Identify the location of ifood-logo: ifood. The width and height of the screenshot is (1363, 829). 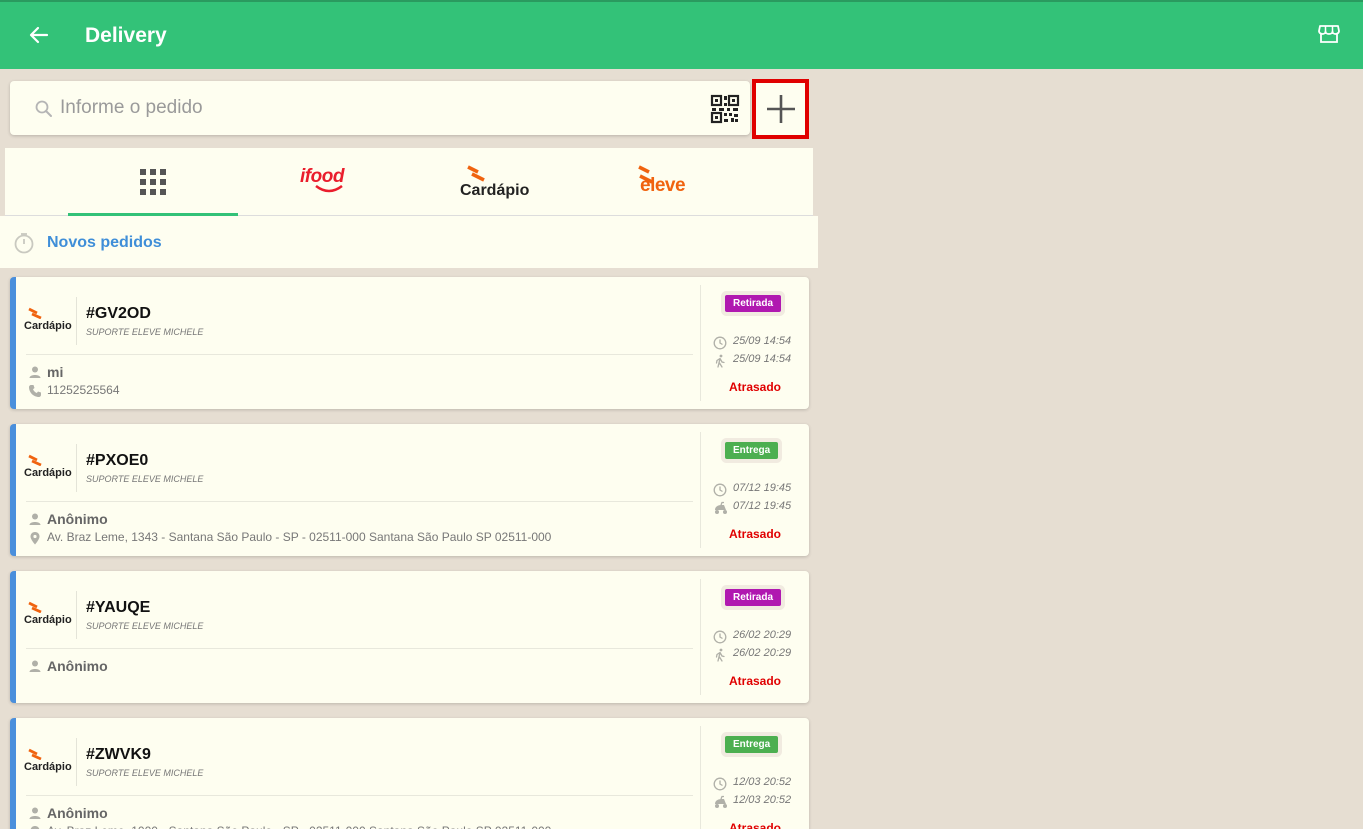
(325, 181).